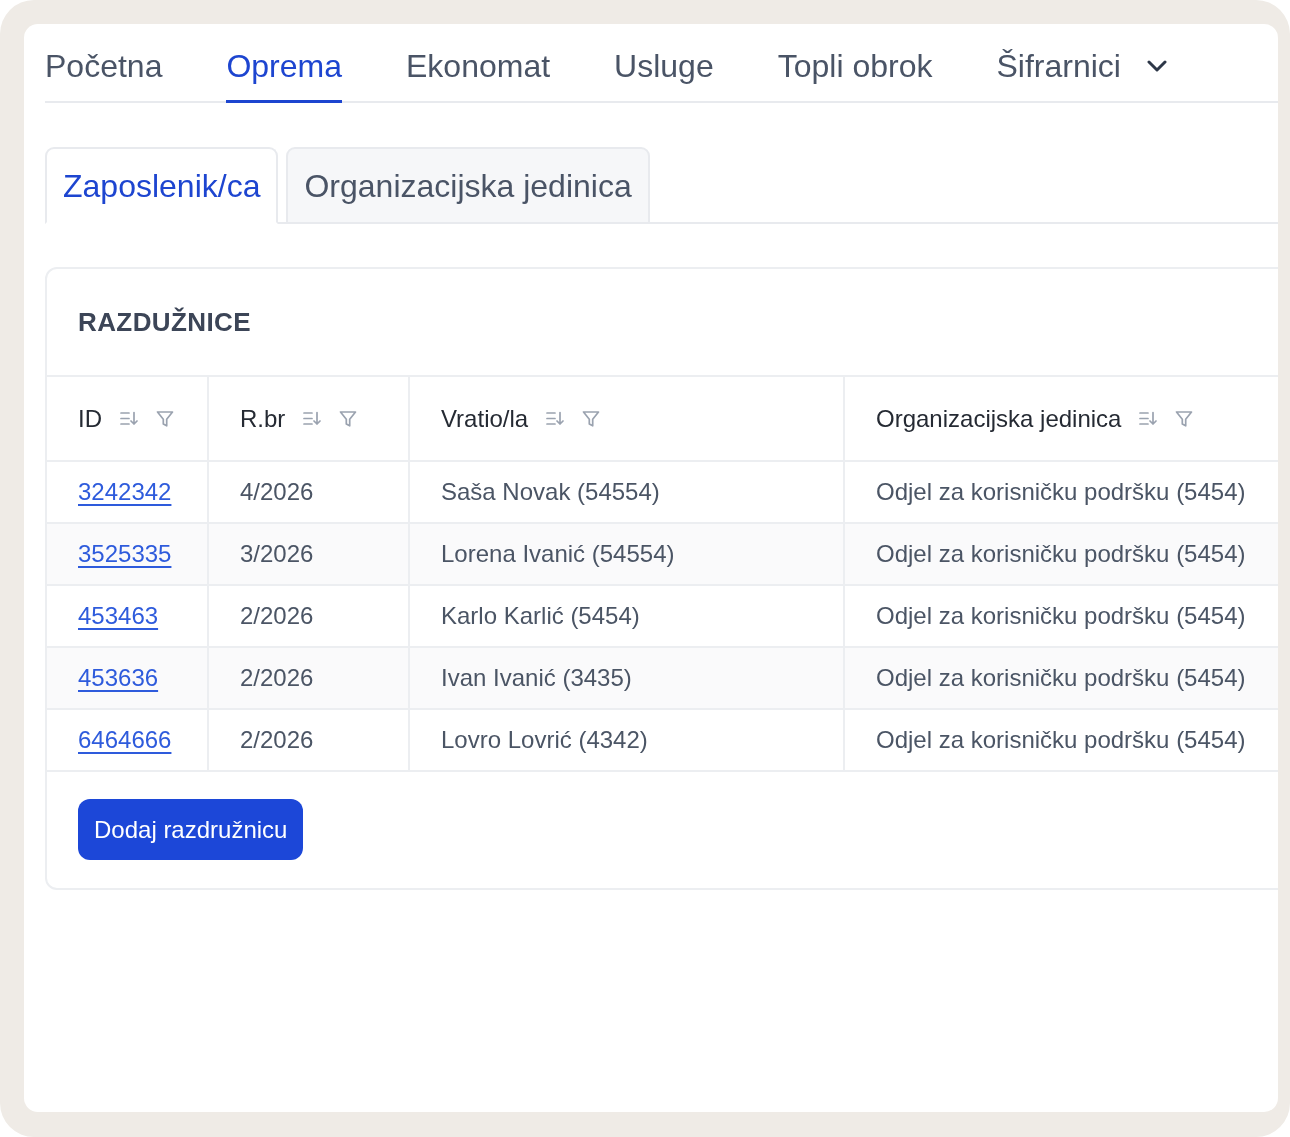 This screenshot has width=1290, height=1137. I want to click on nav-tab: Ekonomat, so click(478, 63).